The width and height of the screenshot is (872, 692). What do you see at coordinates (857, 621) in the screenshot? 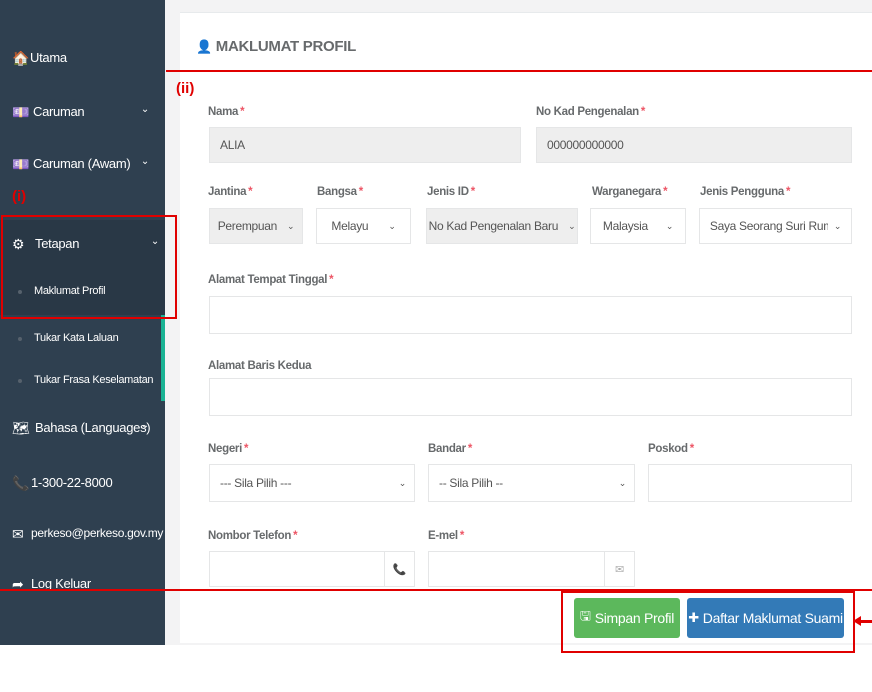
I see `annotation-arrowhead` at bounding box center [857, 621].